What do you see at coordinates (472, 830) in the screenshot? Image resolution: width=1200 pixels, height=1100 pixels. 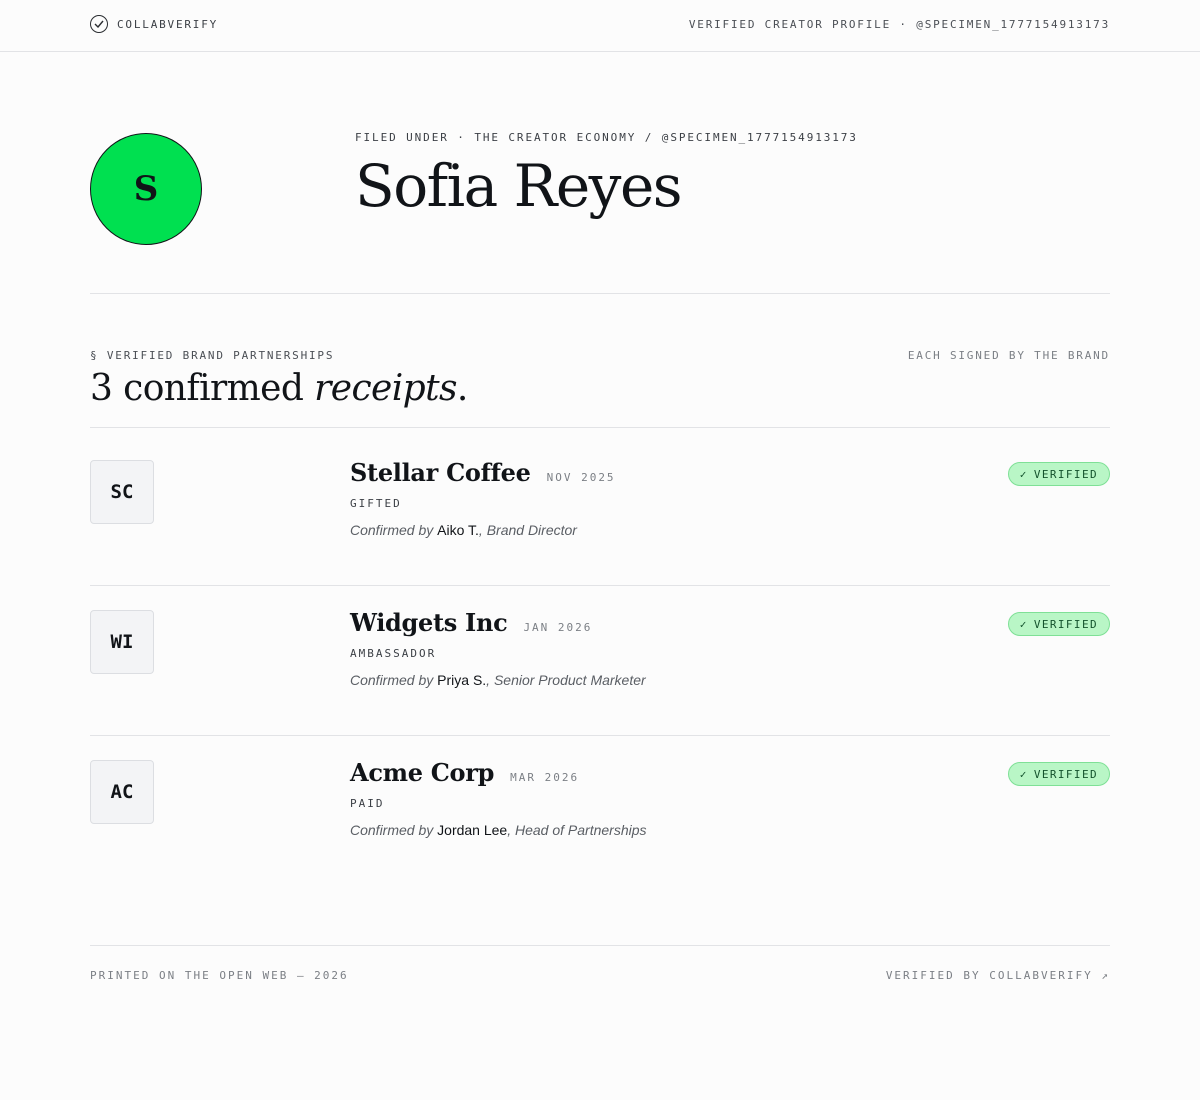 I see `confirmer-name: Jordan Lee` at bounding box center [472, 830].